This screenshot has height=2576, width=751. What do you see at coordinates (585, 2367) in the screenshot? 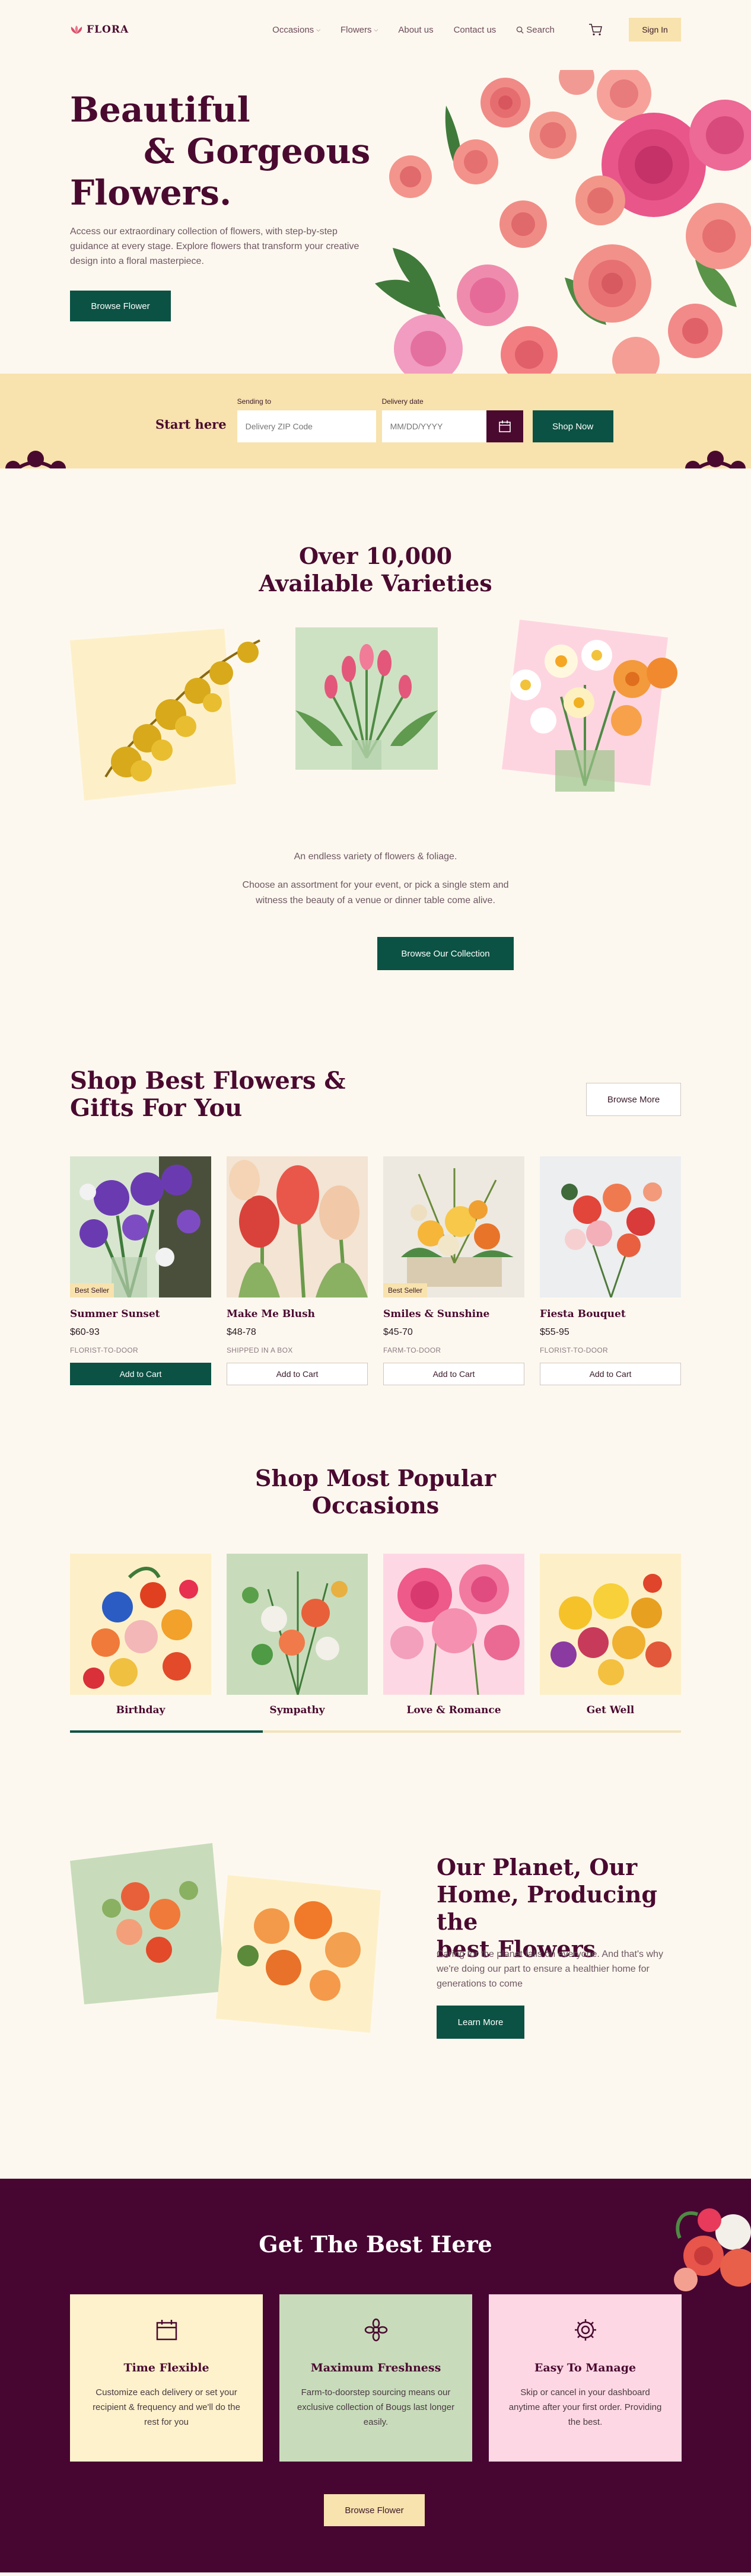
I see `feature-title: Easy To Manage` at bounding box center [585, 2367].